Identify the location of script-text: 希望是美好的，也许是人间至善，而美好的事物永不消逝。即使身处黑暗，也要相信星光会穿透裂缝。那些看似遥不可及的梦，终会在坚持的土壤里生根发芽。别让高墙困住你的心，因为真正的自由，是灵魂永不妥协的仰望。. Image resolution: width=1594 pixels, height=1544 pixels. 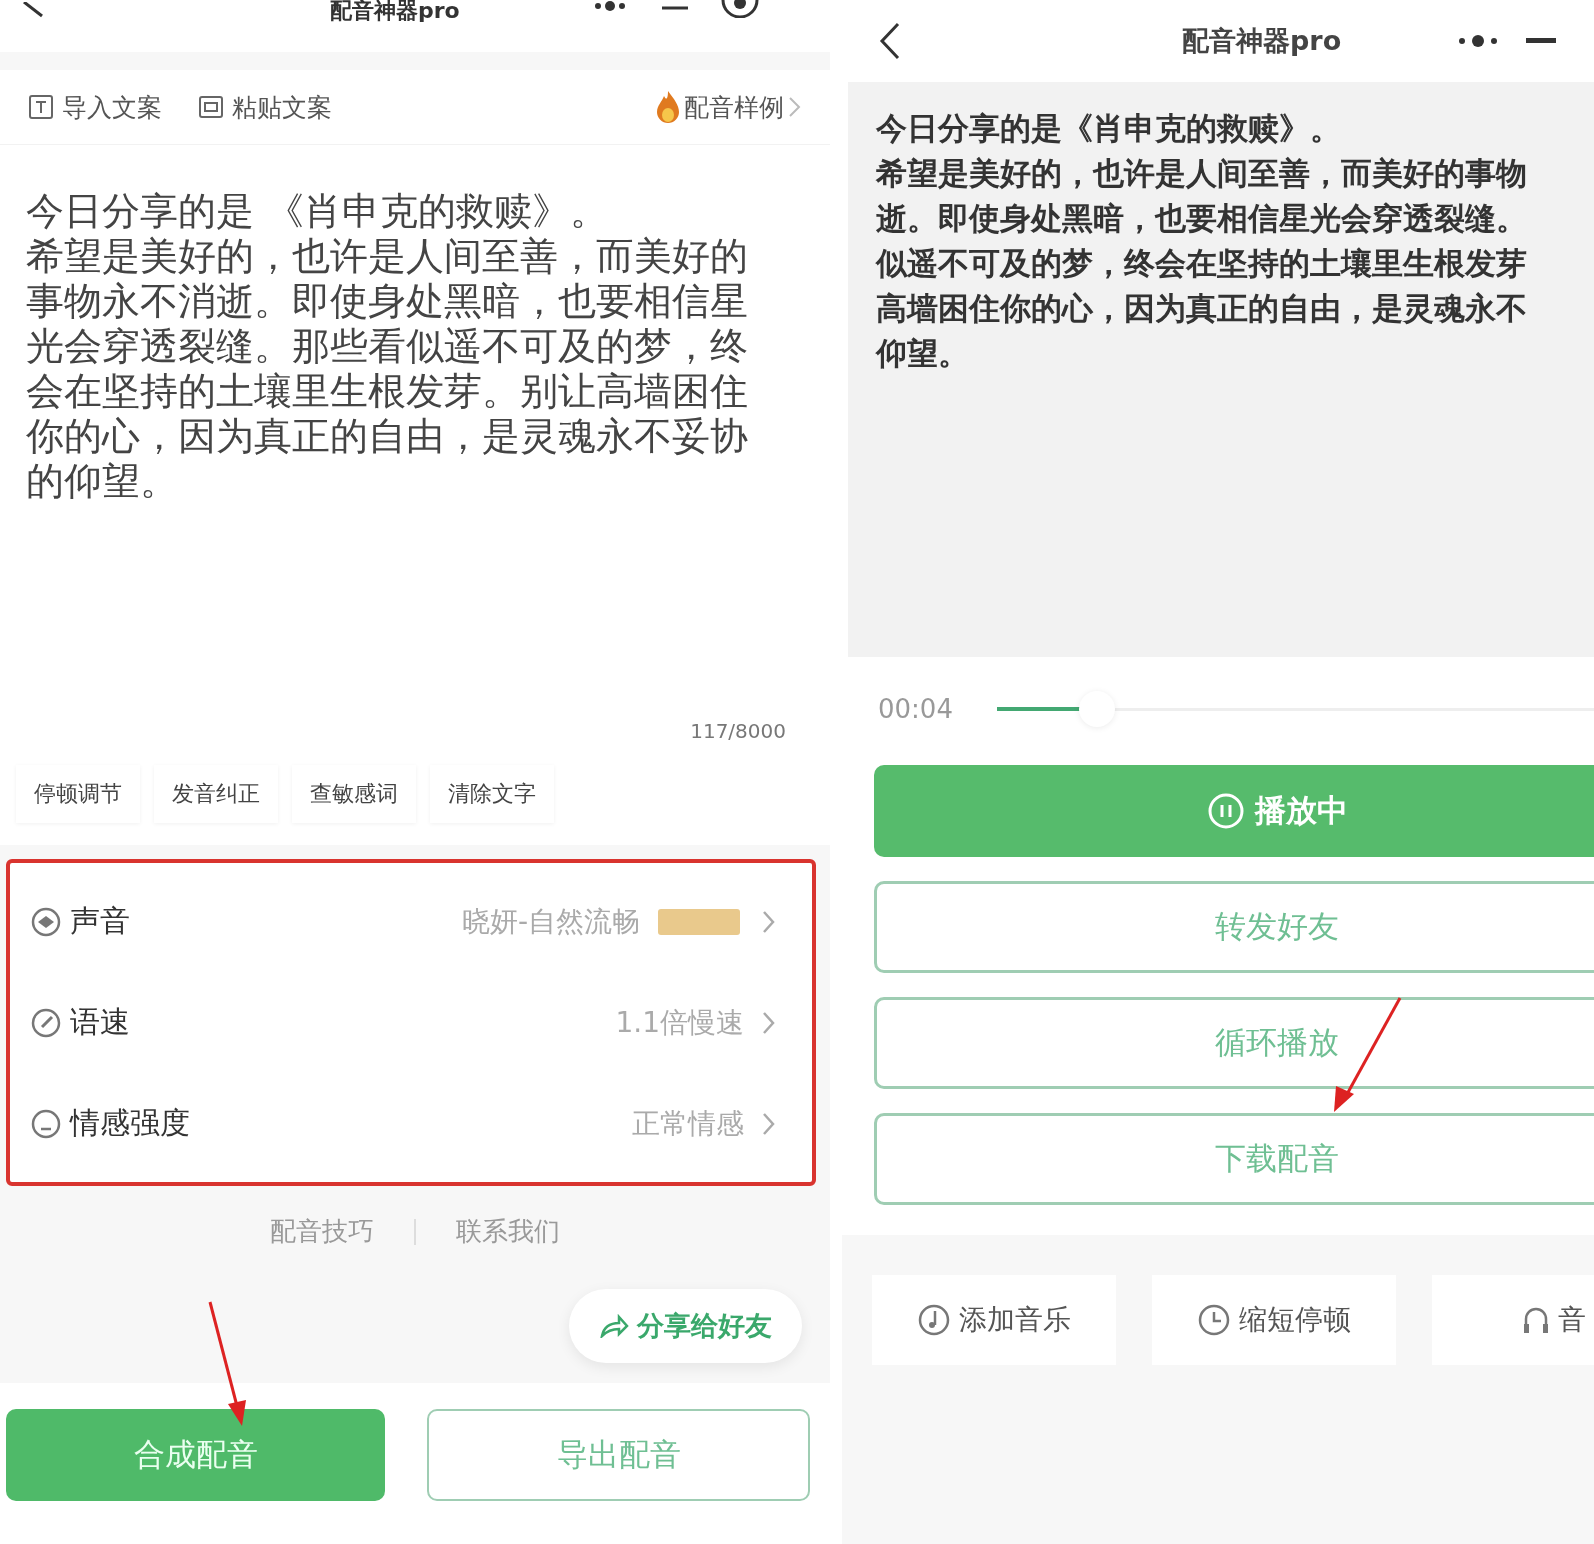
(387, 369).